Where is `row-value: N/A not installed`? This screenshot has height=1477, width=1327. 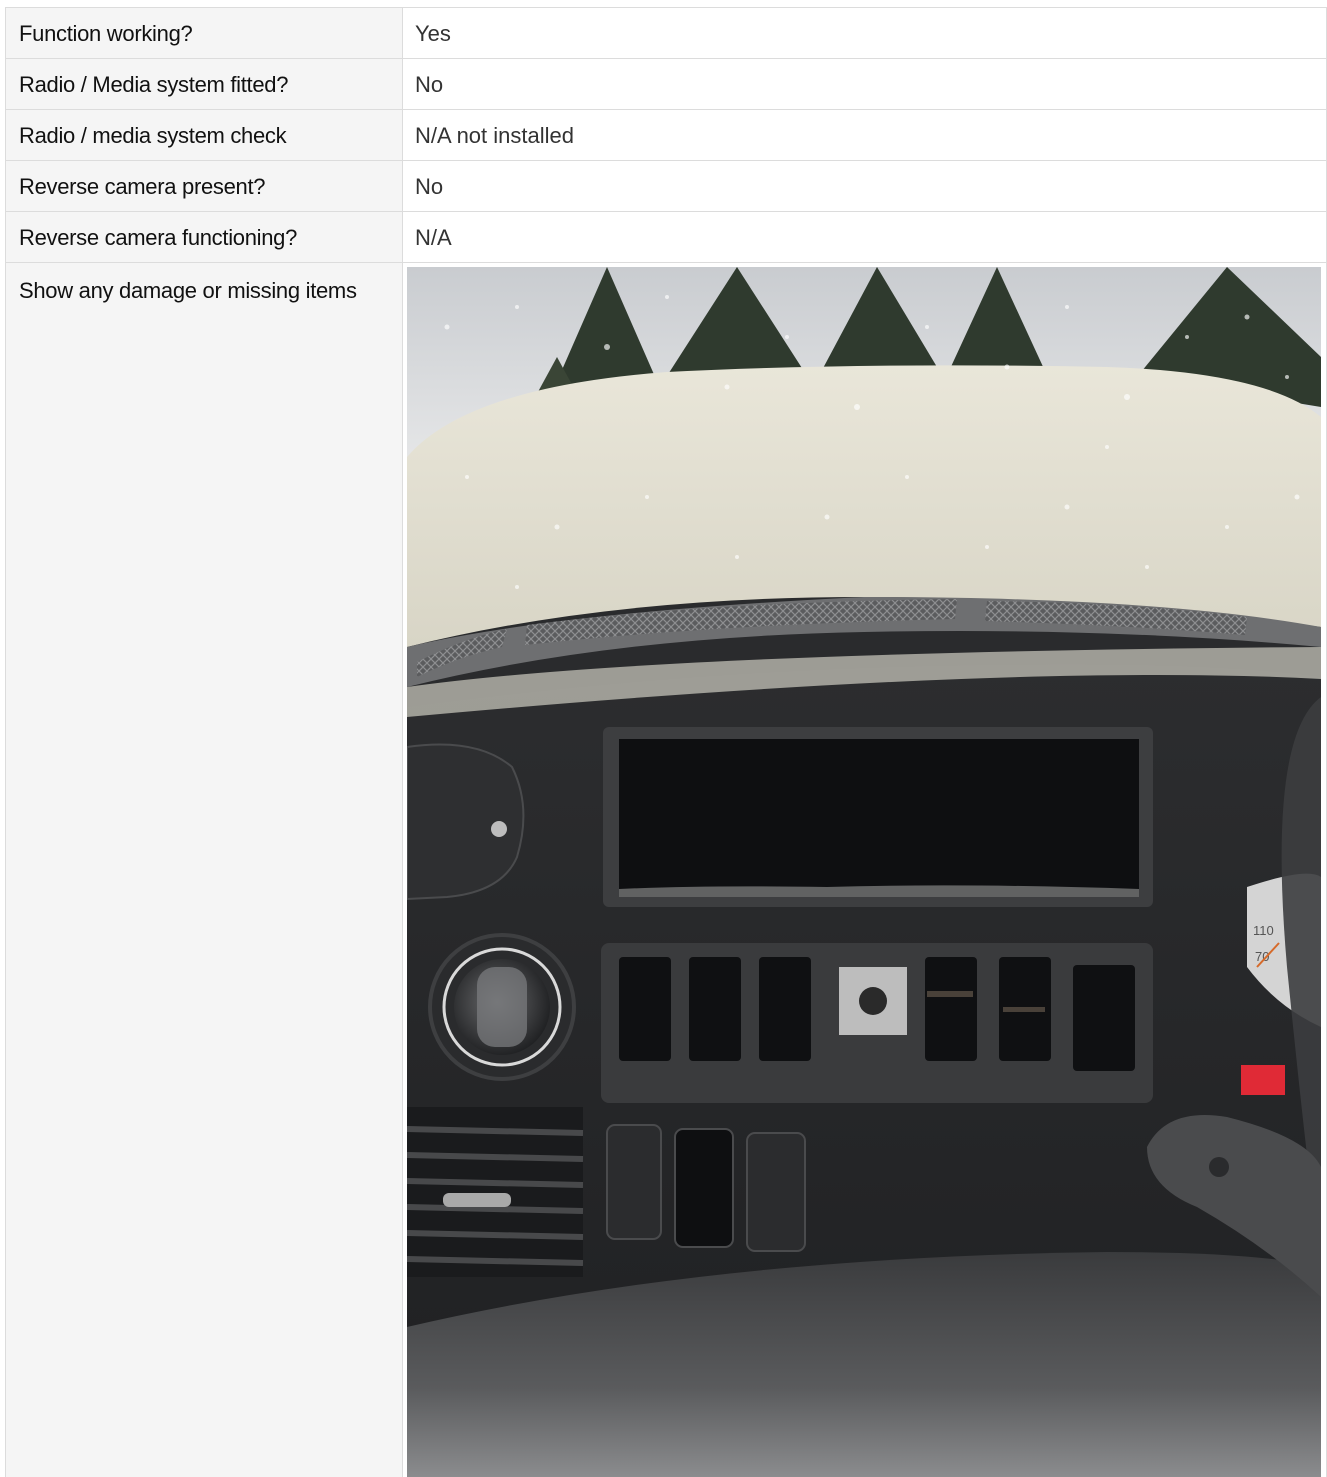
row-value: N/A not installed is located at coordinates (864, 135).